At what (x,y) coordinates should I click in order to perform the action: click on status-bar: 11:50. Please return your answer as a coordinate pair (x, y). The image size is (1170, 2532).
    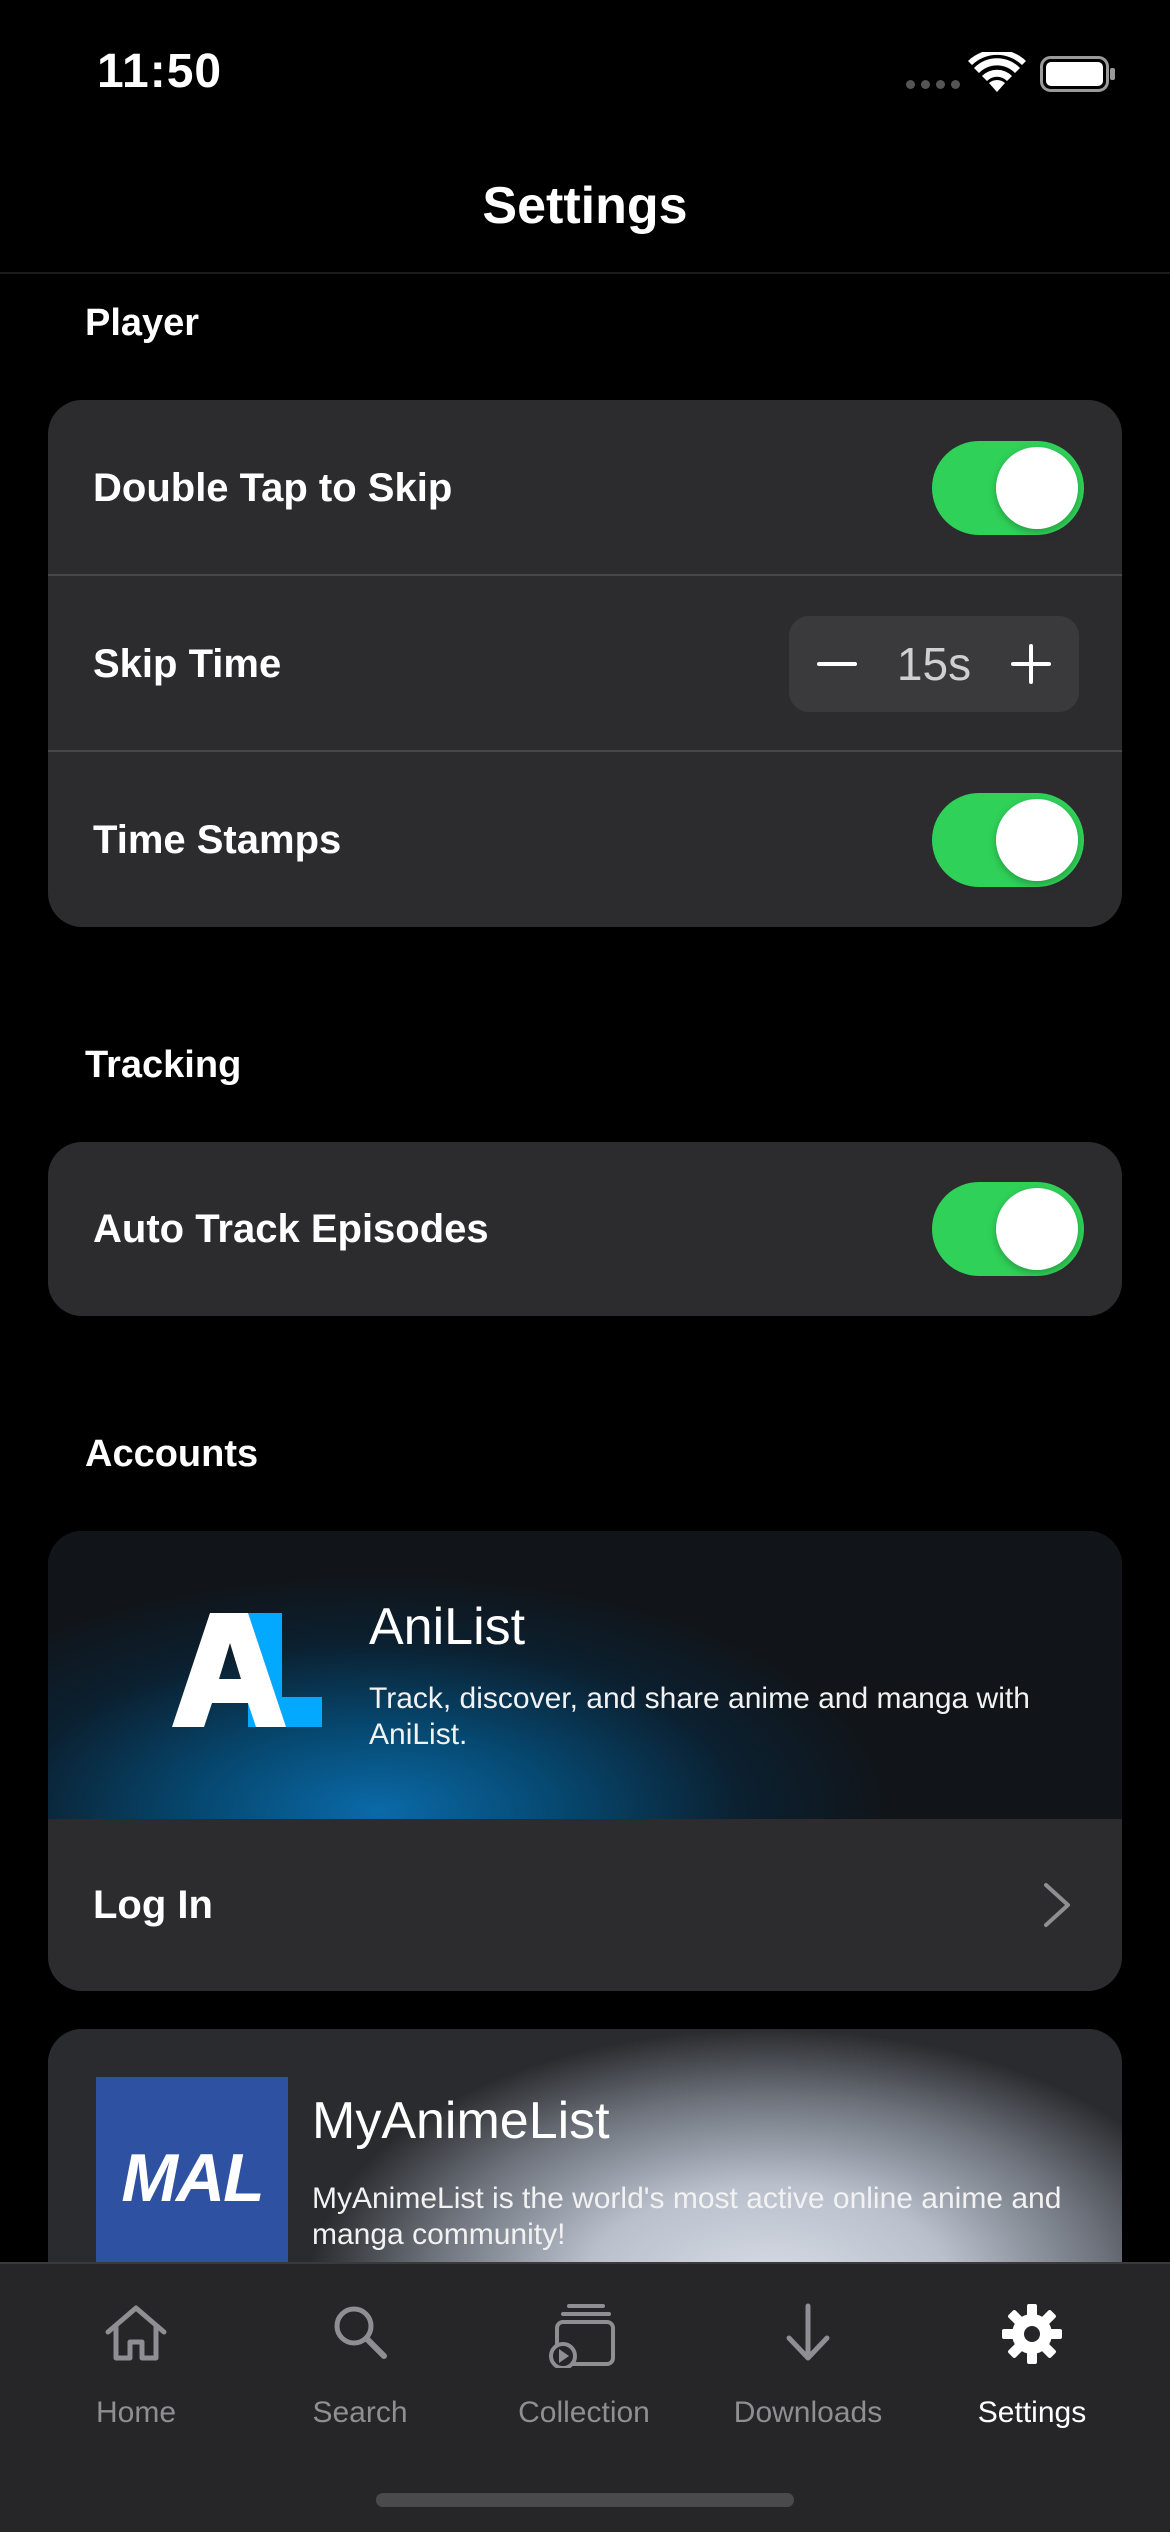
    Looking at the image, I should click on (585, 75).